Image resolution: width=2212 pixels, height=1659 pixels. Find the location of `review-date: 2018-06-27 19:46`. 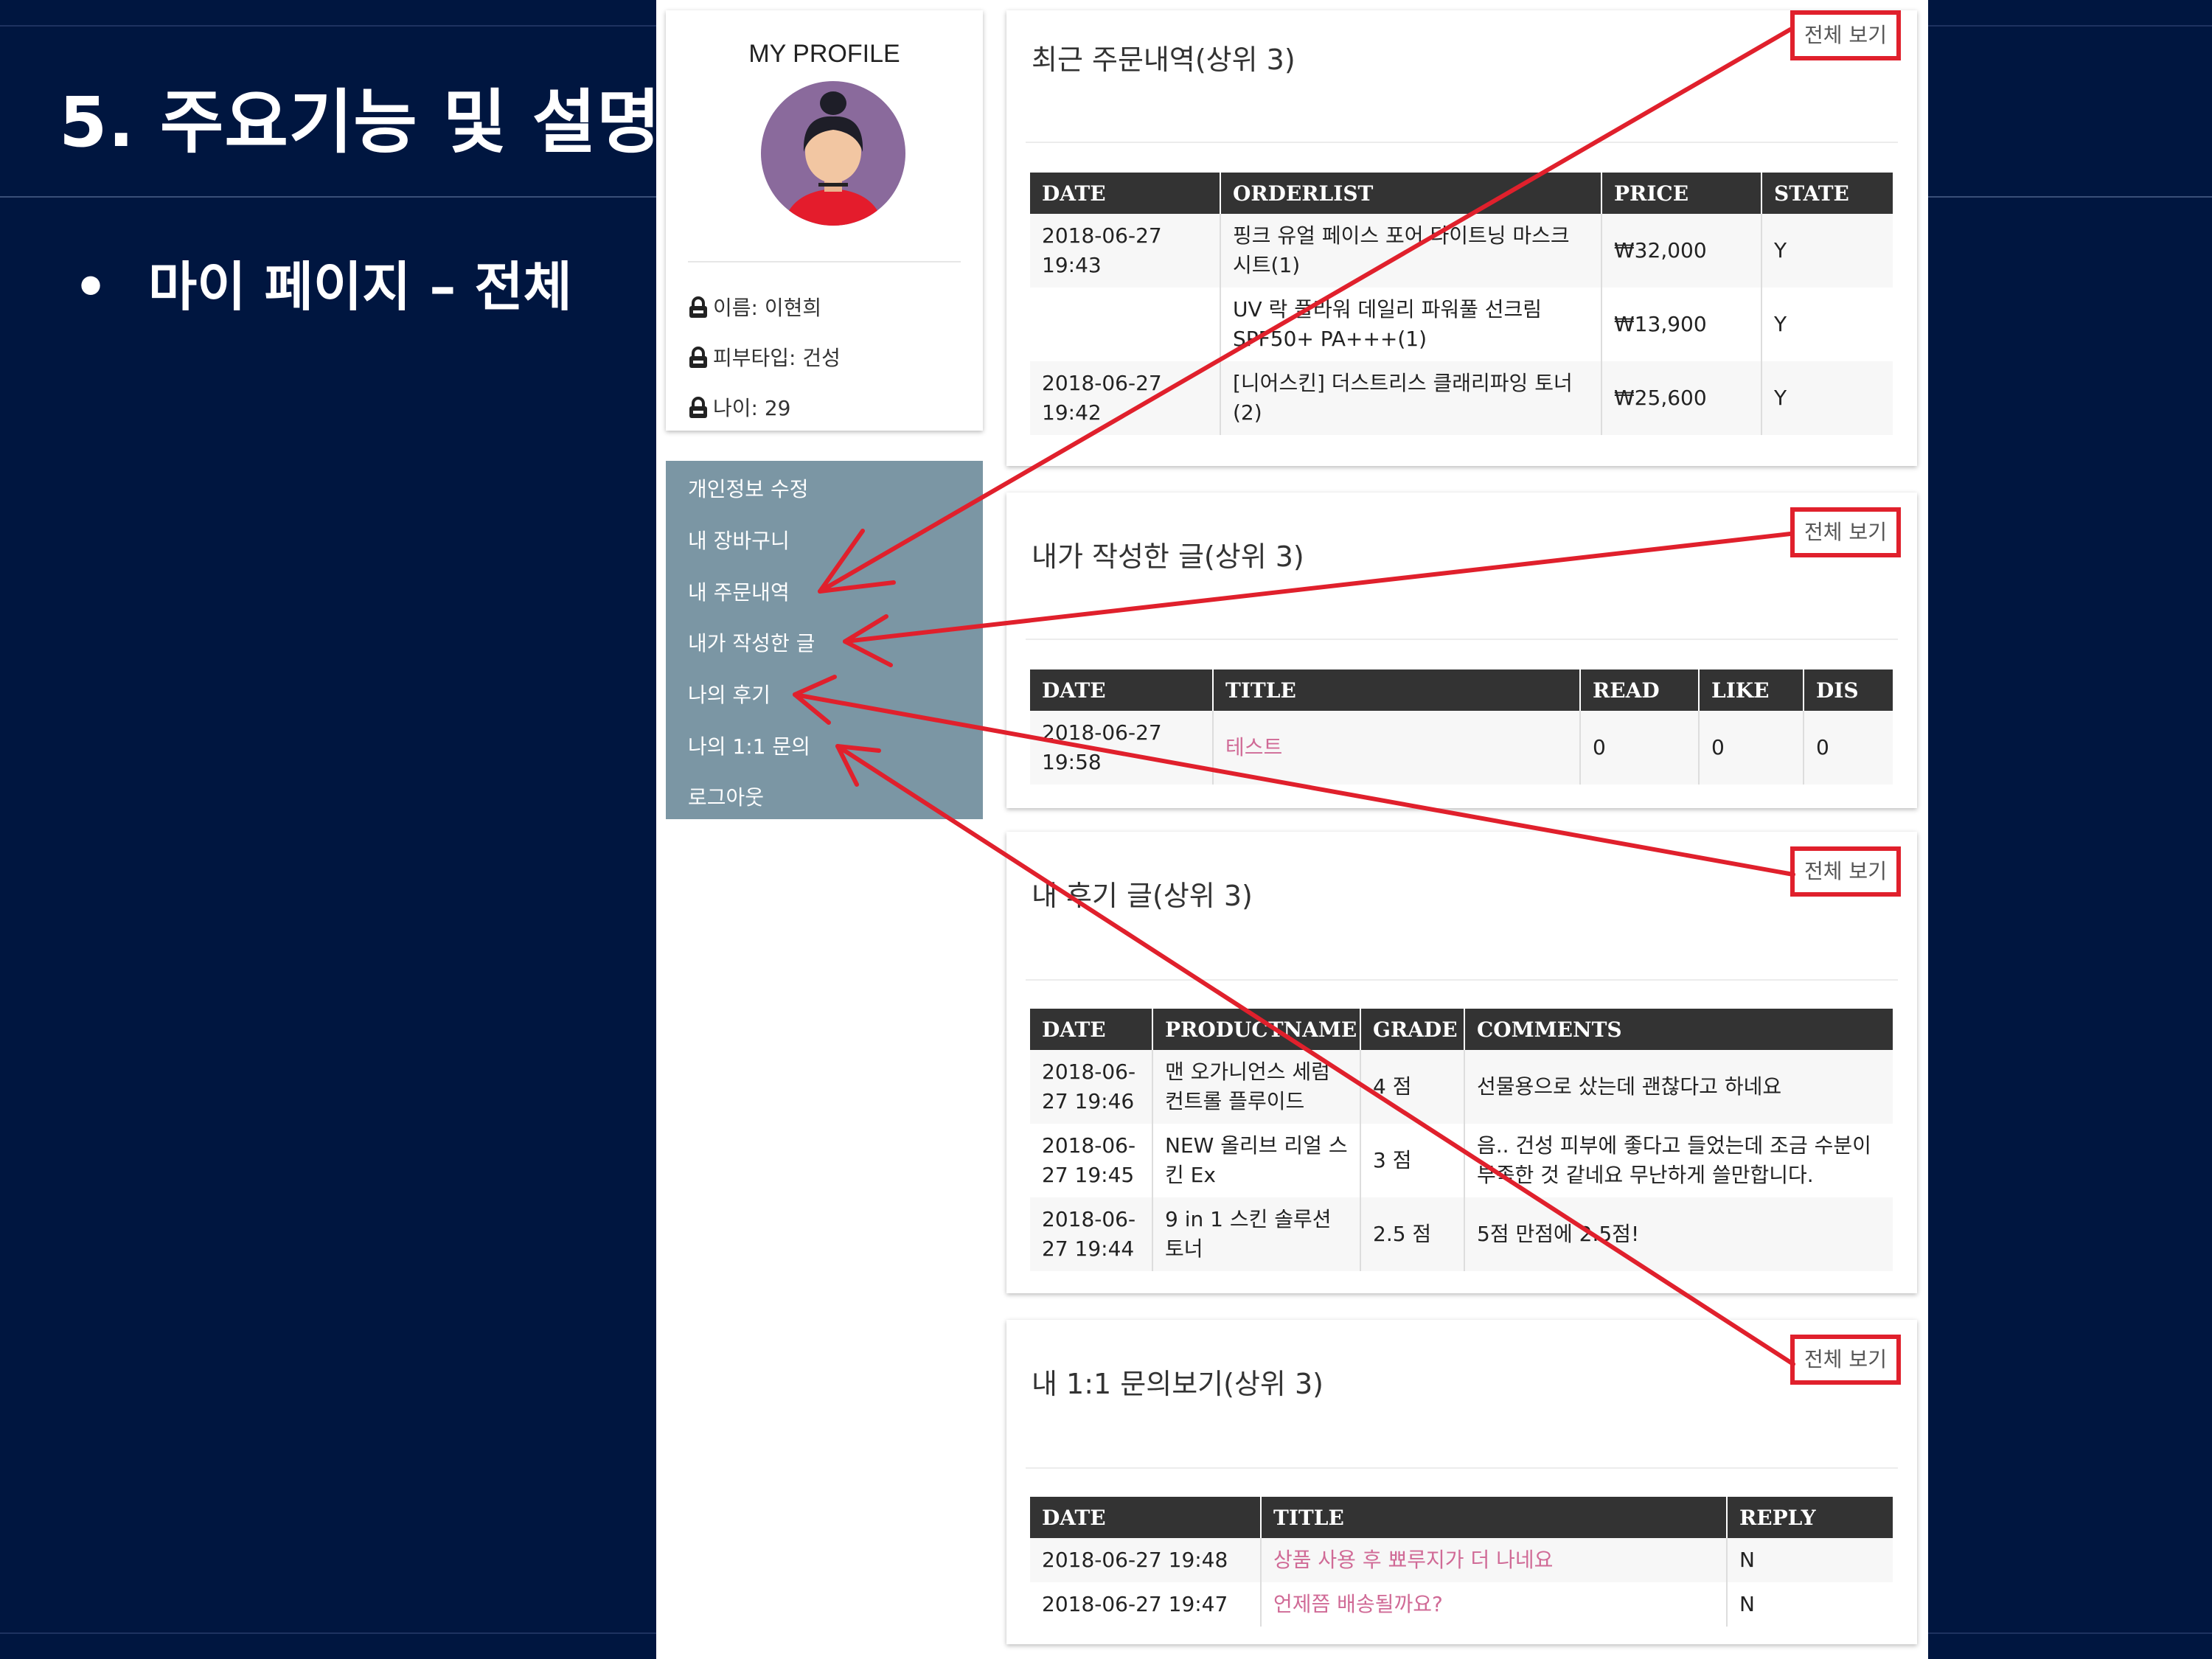

review-date: 2018-06-27 19:46 is located at coordinates (1091, 1087).